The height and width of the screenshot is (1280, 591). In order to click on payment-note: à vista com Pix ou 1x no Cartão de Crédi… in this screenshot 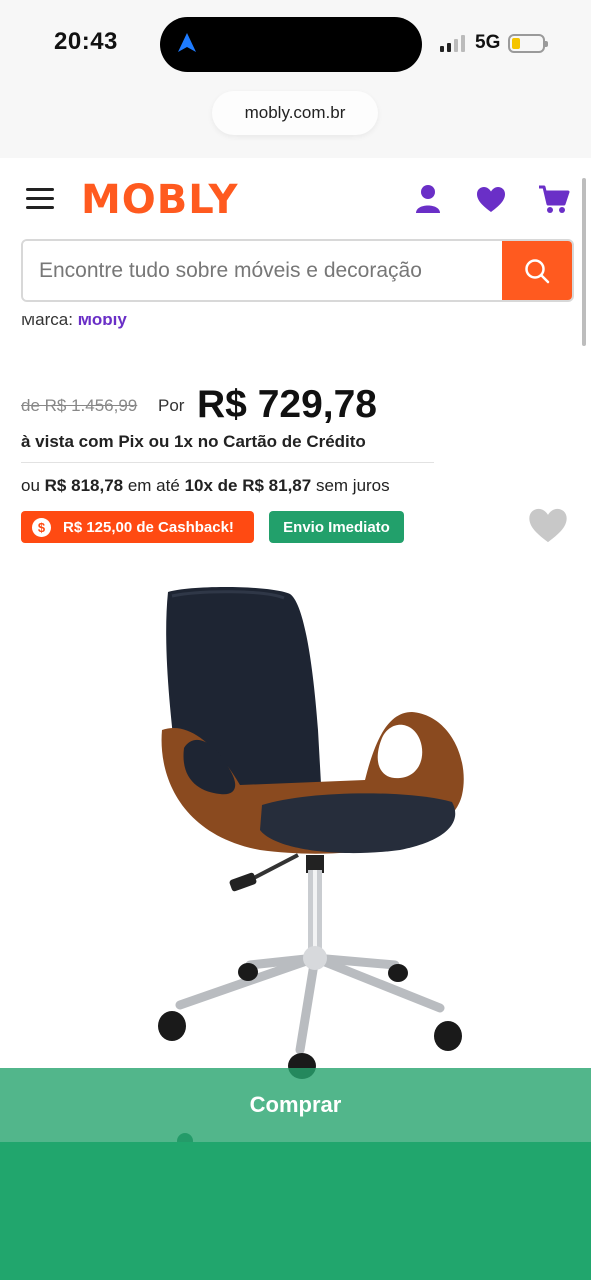, I will do `click(193, 441)`.